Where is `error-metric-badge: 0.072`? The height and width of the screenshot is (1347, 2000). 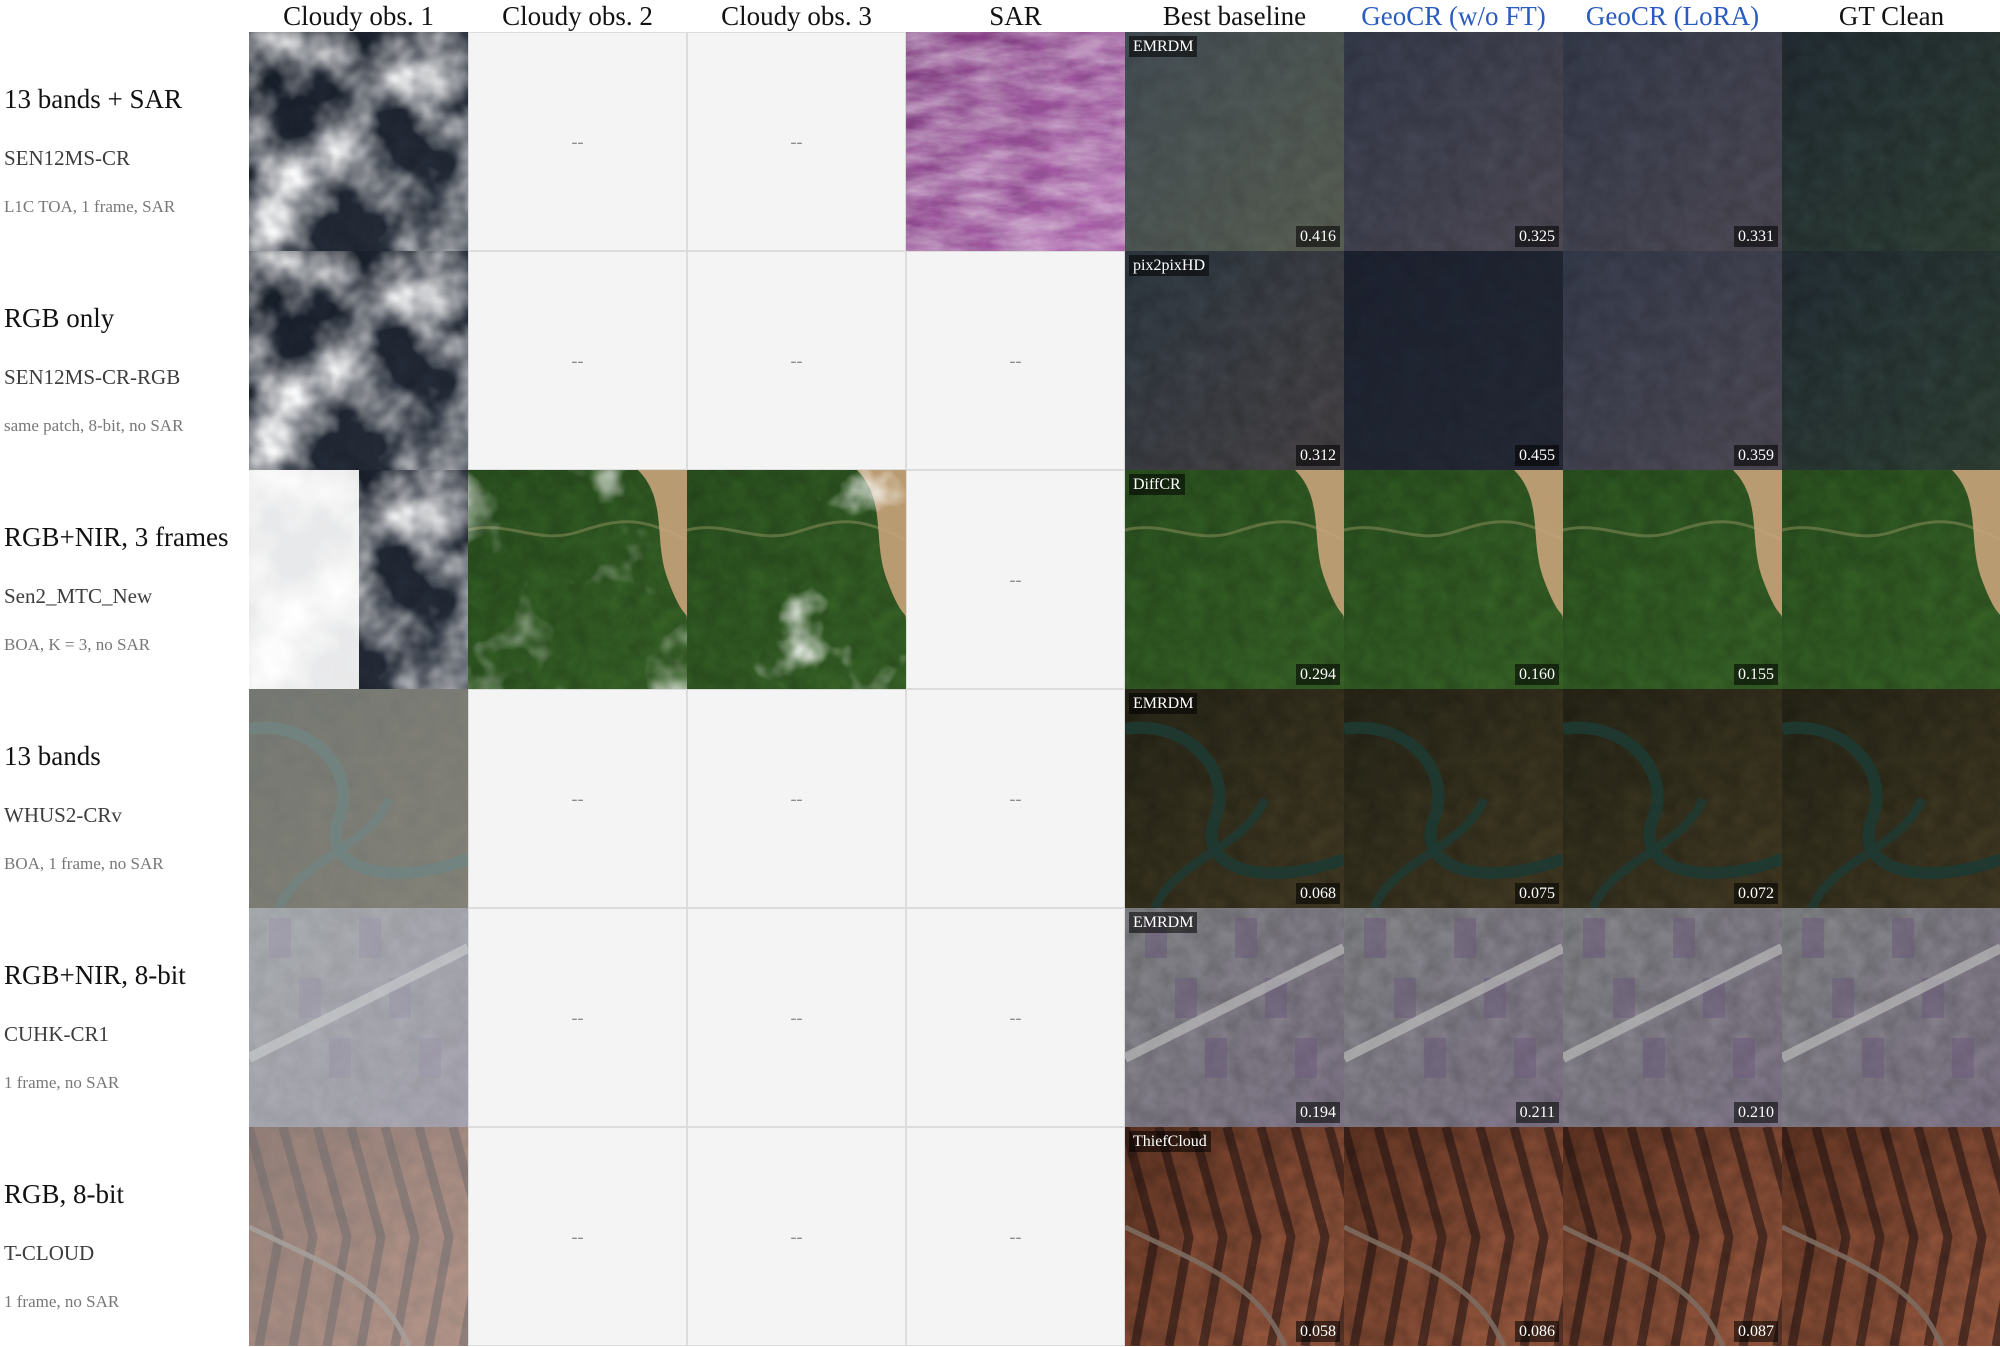
error-metric-badge: 0.072 is located at coordinates (1756, 893).